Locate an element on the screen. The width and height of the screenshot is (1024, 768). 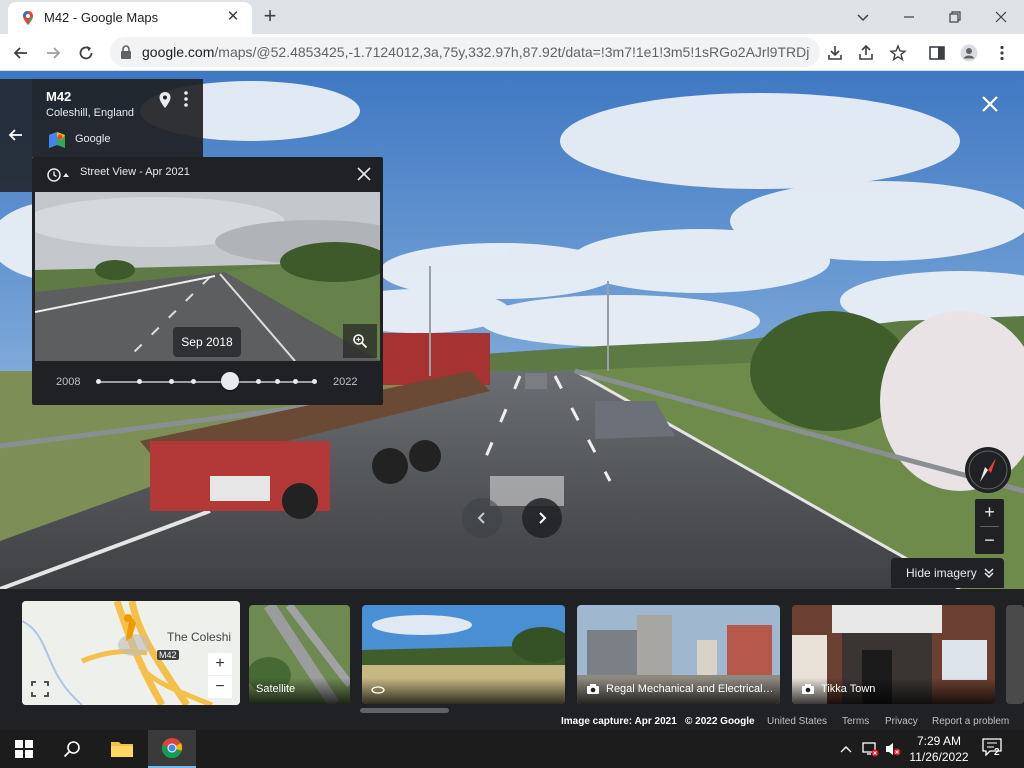
report-problem-link: Report a problem is located at coordinates (970, 721).